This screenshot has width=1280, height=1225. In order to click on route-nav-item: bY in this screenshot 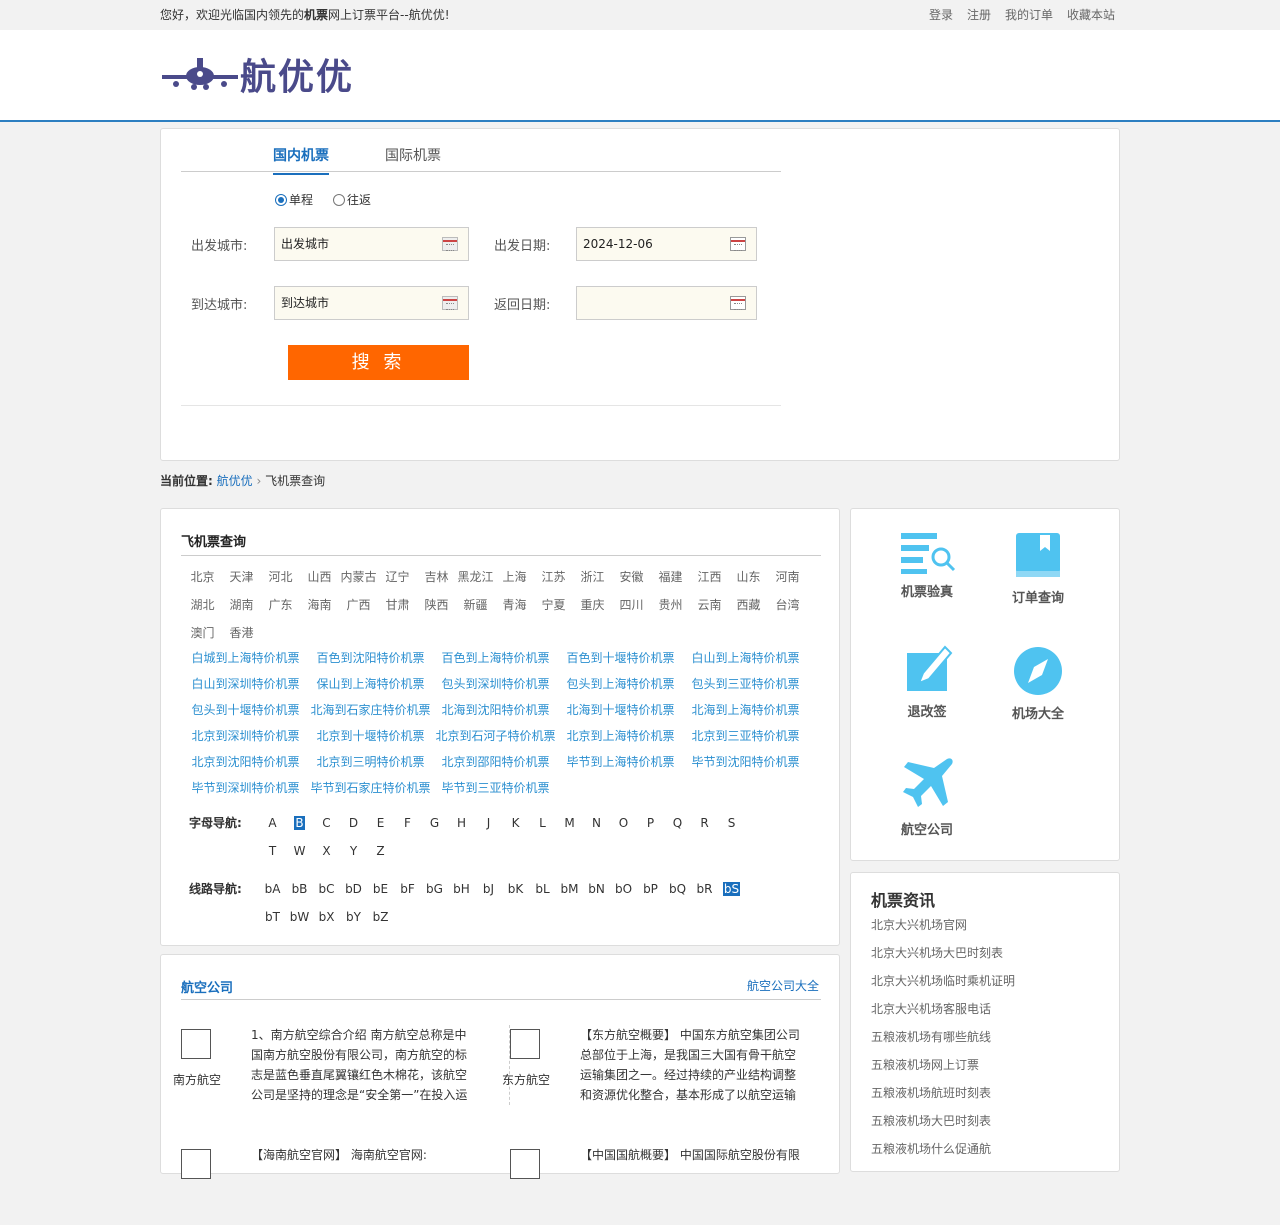, I will do `click(353, 917)`.